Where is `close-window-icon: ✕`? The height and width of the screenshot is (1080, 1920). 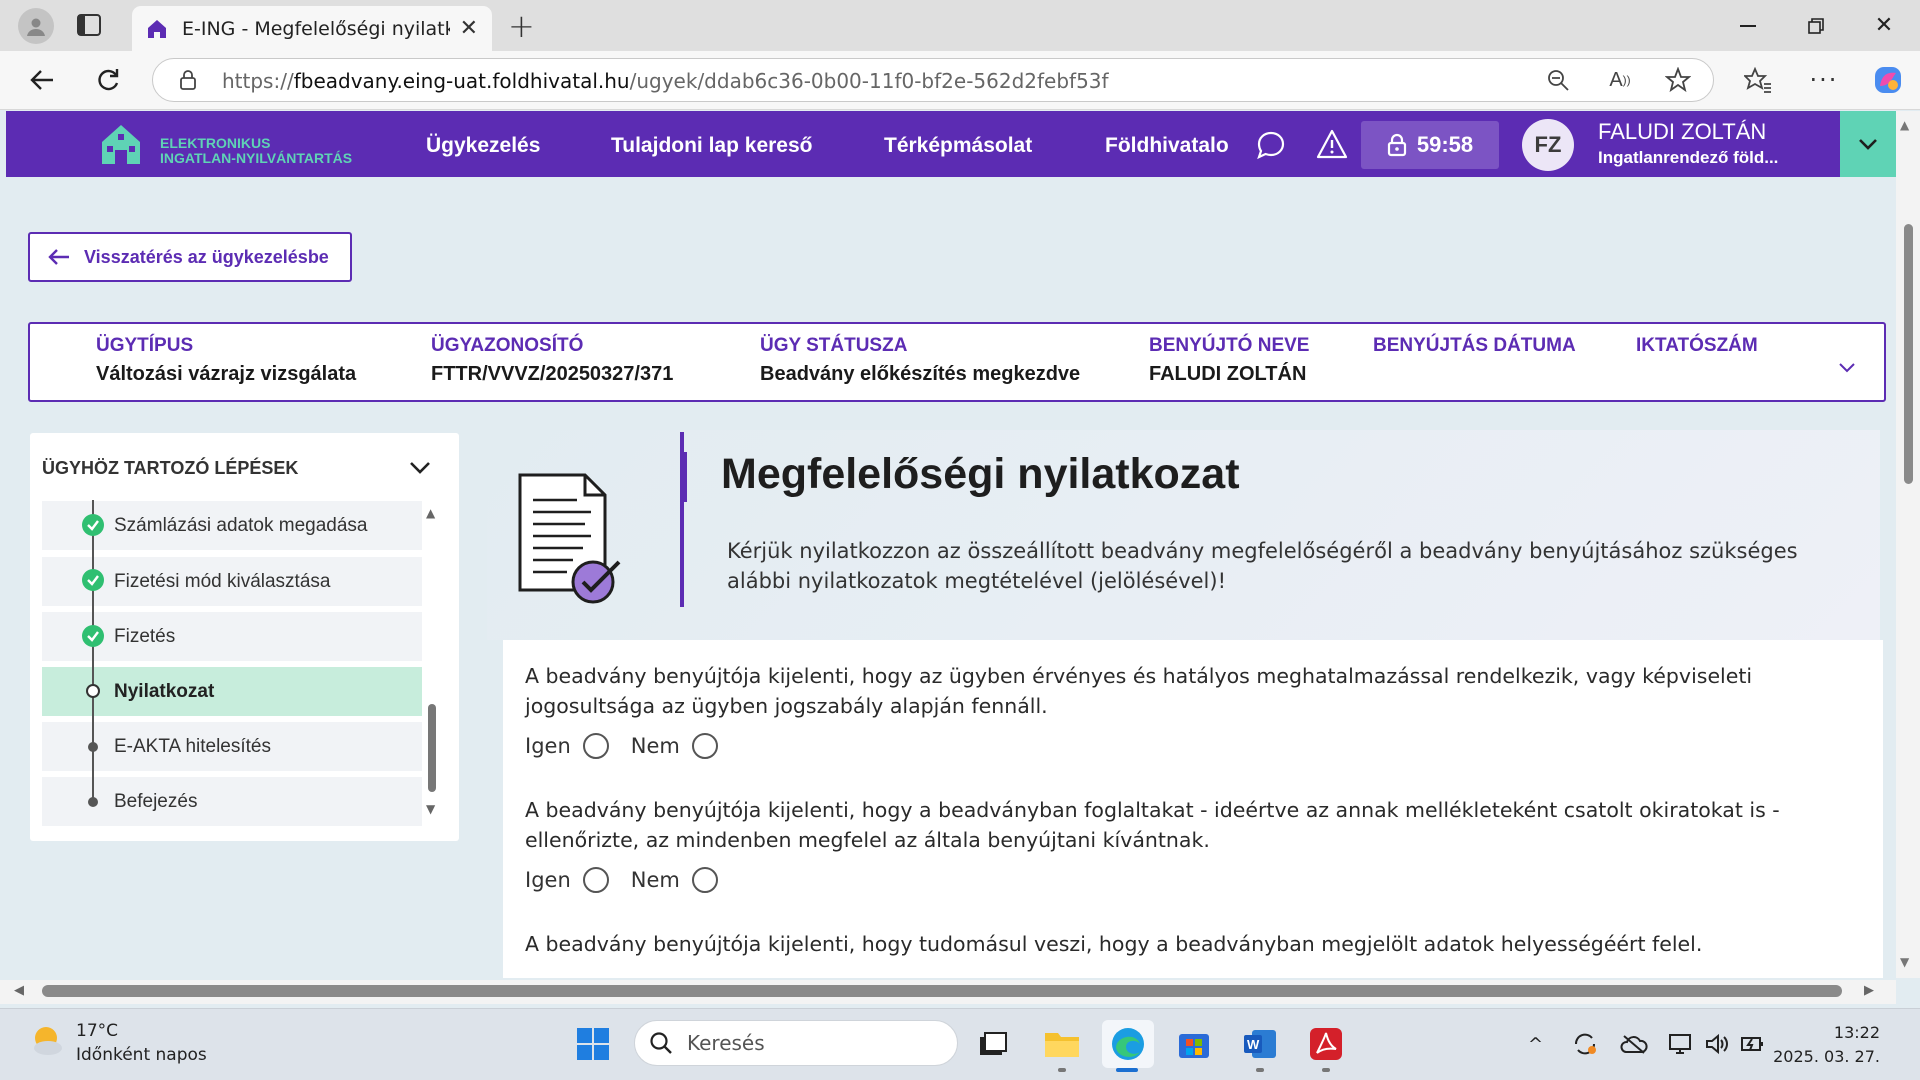 close-window-icon: ✕ is located at coordinates (1884, 25).